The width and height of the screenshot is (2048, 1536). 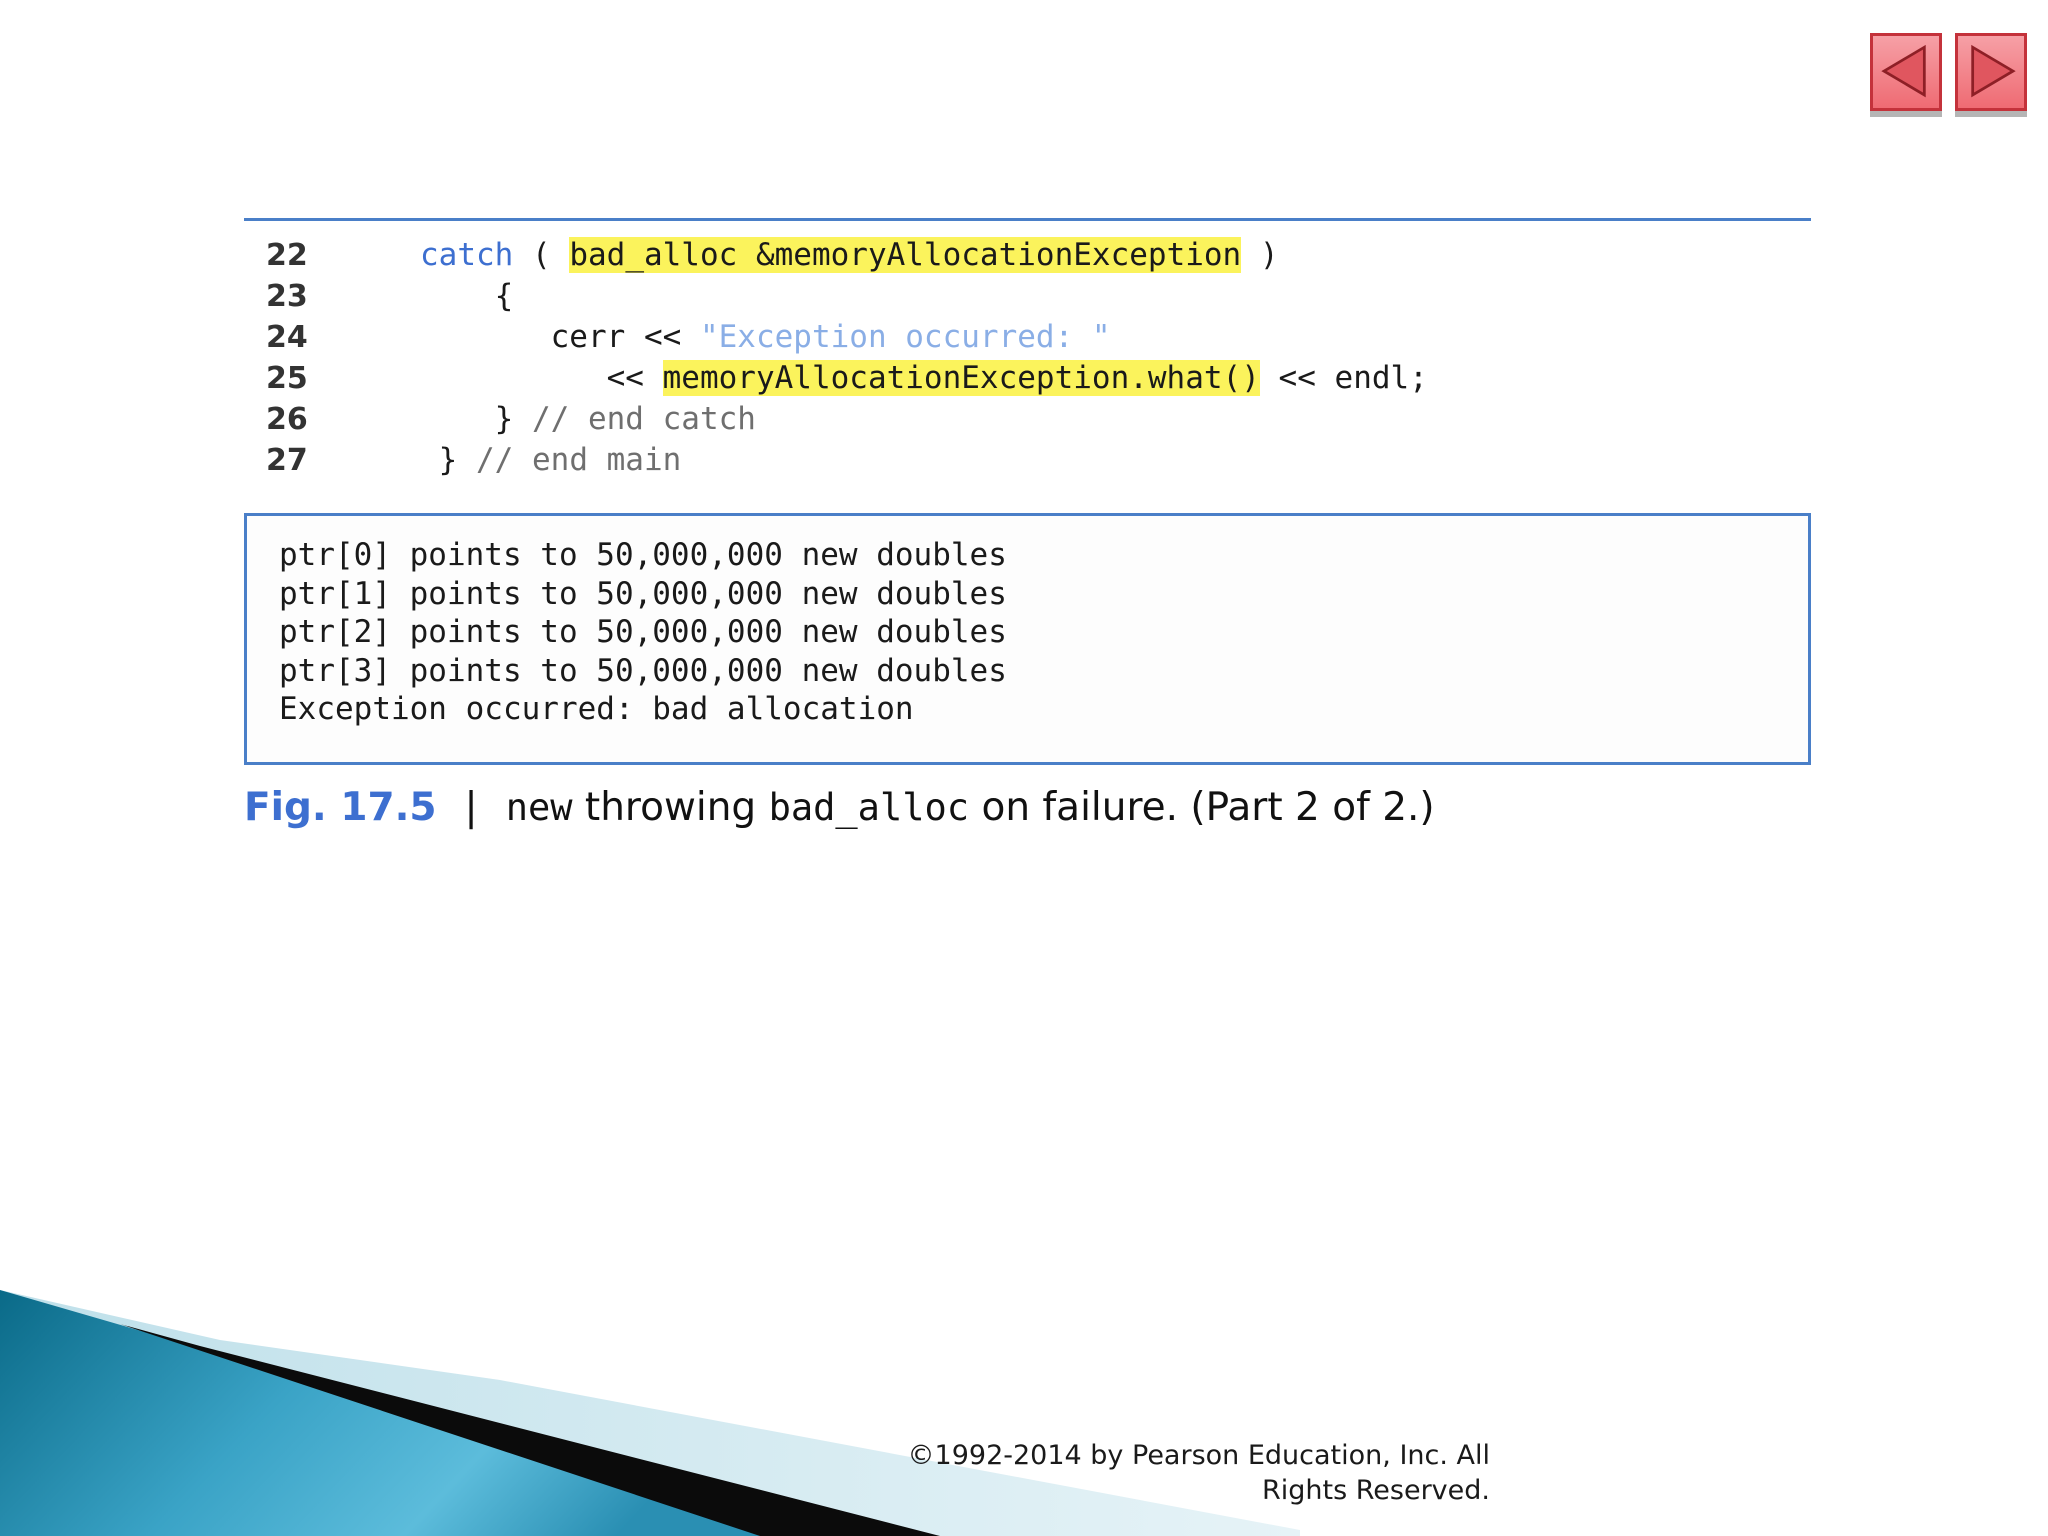 What do you see at coordinates (596, 709) in the screenshot?
I see `output-line: Exception occurred: bad allocation` at bounding box center [596, 709].